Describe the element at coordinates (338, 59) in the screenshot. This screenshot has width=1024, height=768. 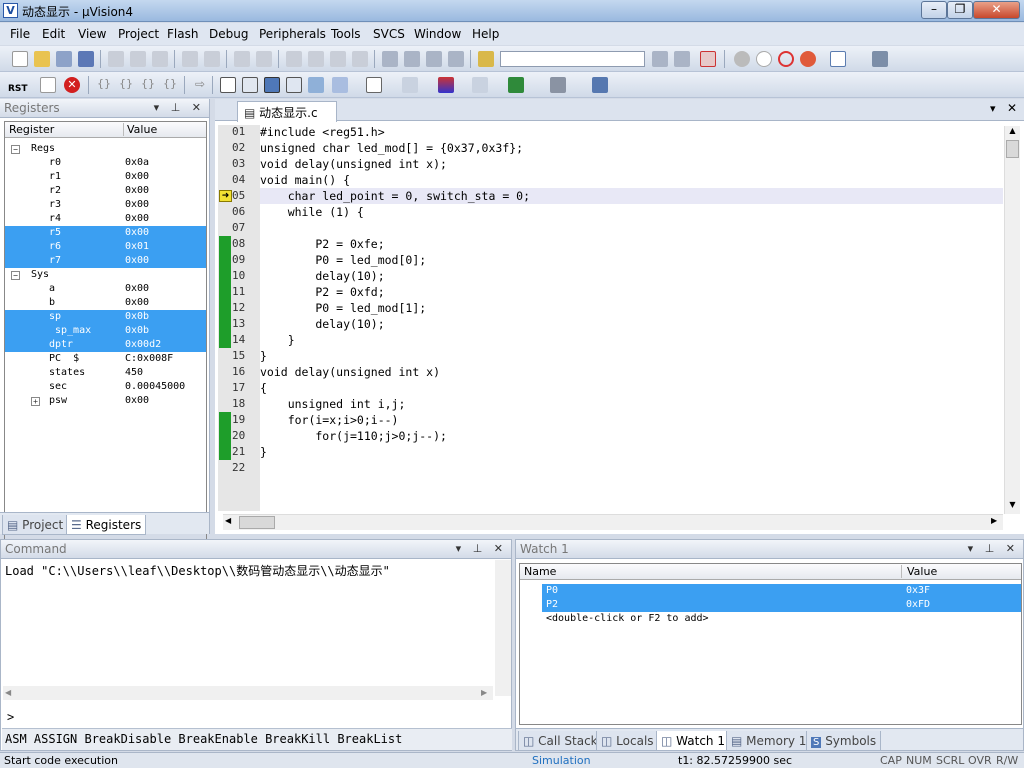
I see `next-bookmark-icon` at that location.